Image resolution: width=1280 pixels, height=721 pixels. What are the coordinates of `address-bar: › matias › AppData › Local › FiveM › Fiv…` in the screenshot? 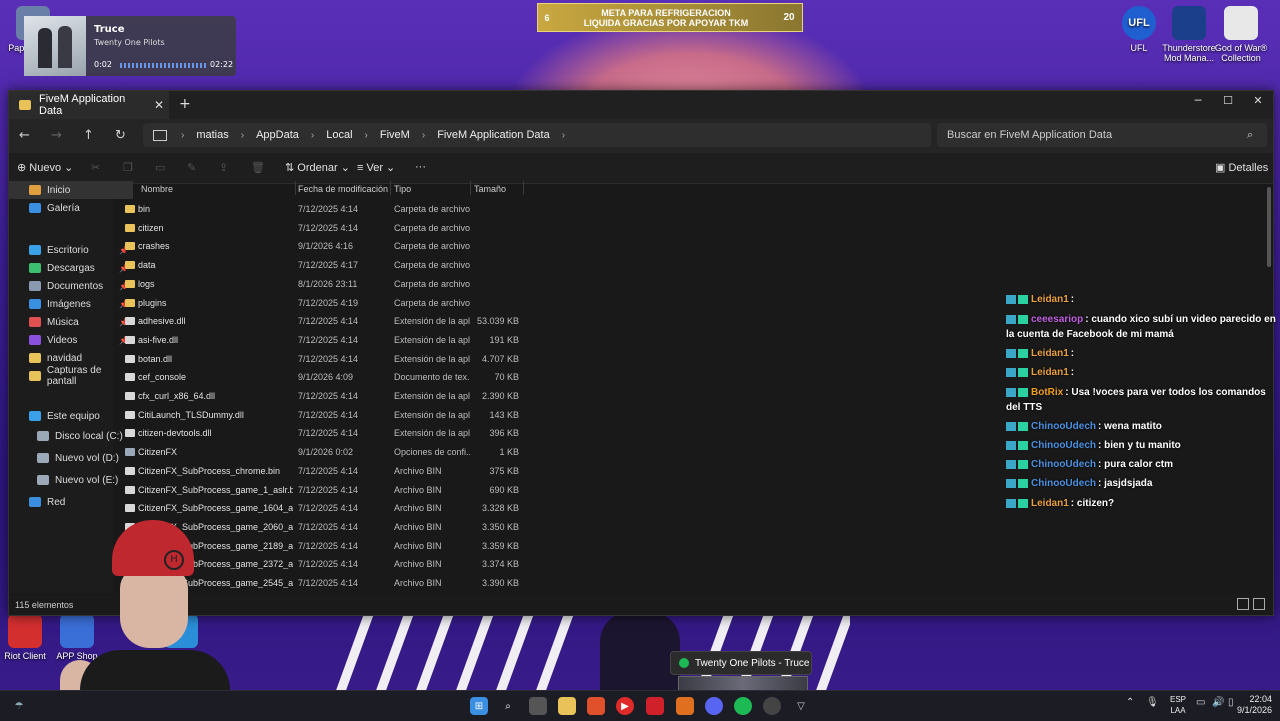 It's located at (537, 135).